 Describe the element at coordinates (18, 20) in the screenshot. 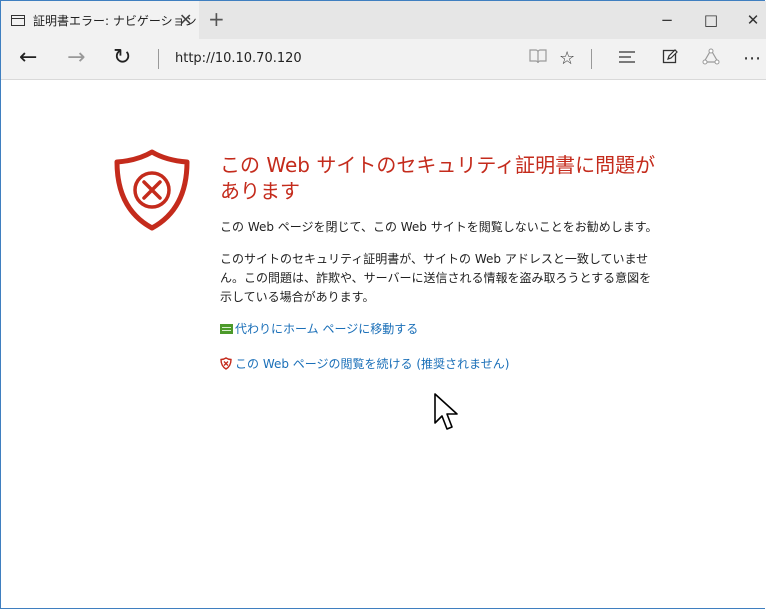

I see `tab-page-icon` at that location.